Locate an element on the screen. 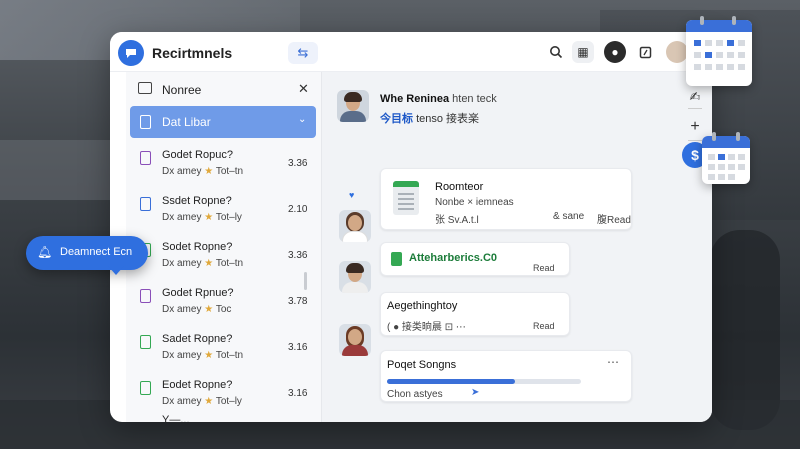  signature-icon: ✍ is located at coordinates (695, 97).